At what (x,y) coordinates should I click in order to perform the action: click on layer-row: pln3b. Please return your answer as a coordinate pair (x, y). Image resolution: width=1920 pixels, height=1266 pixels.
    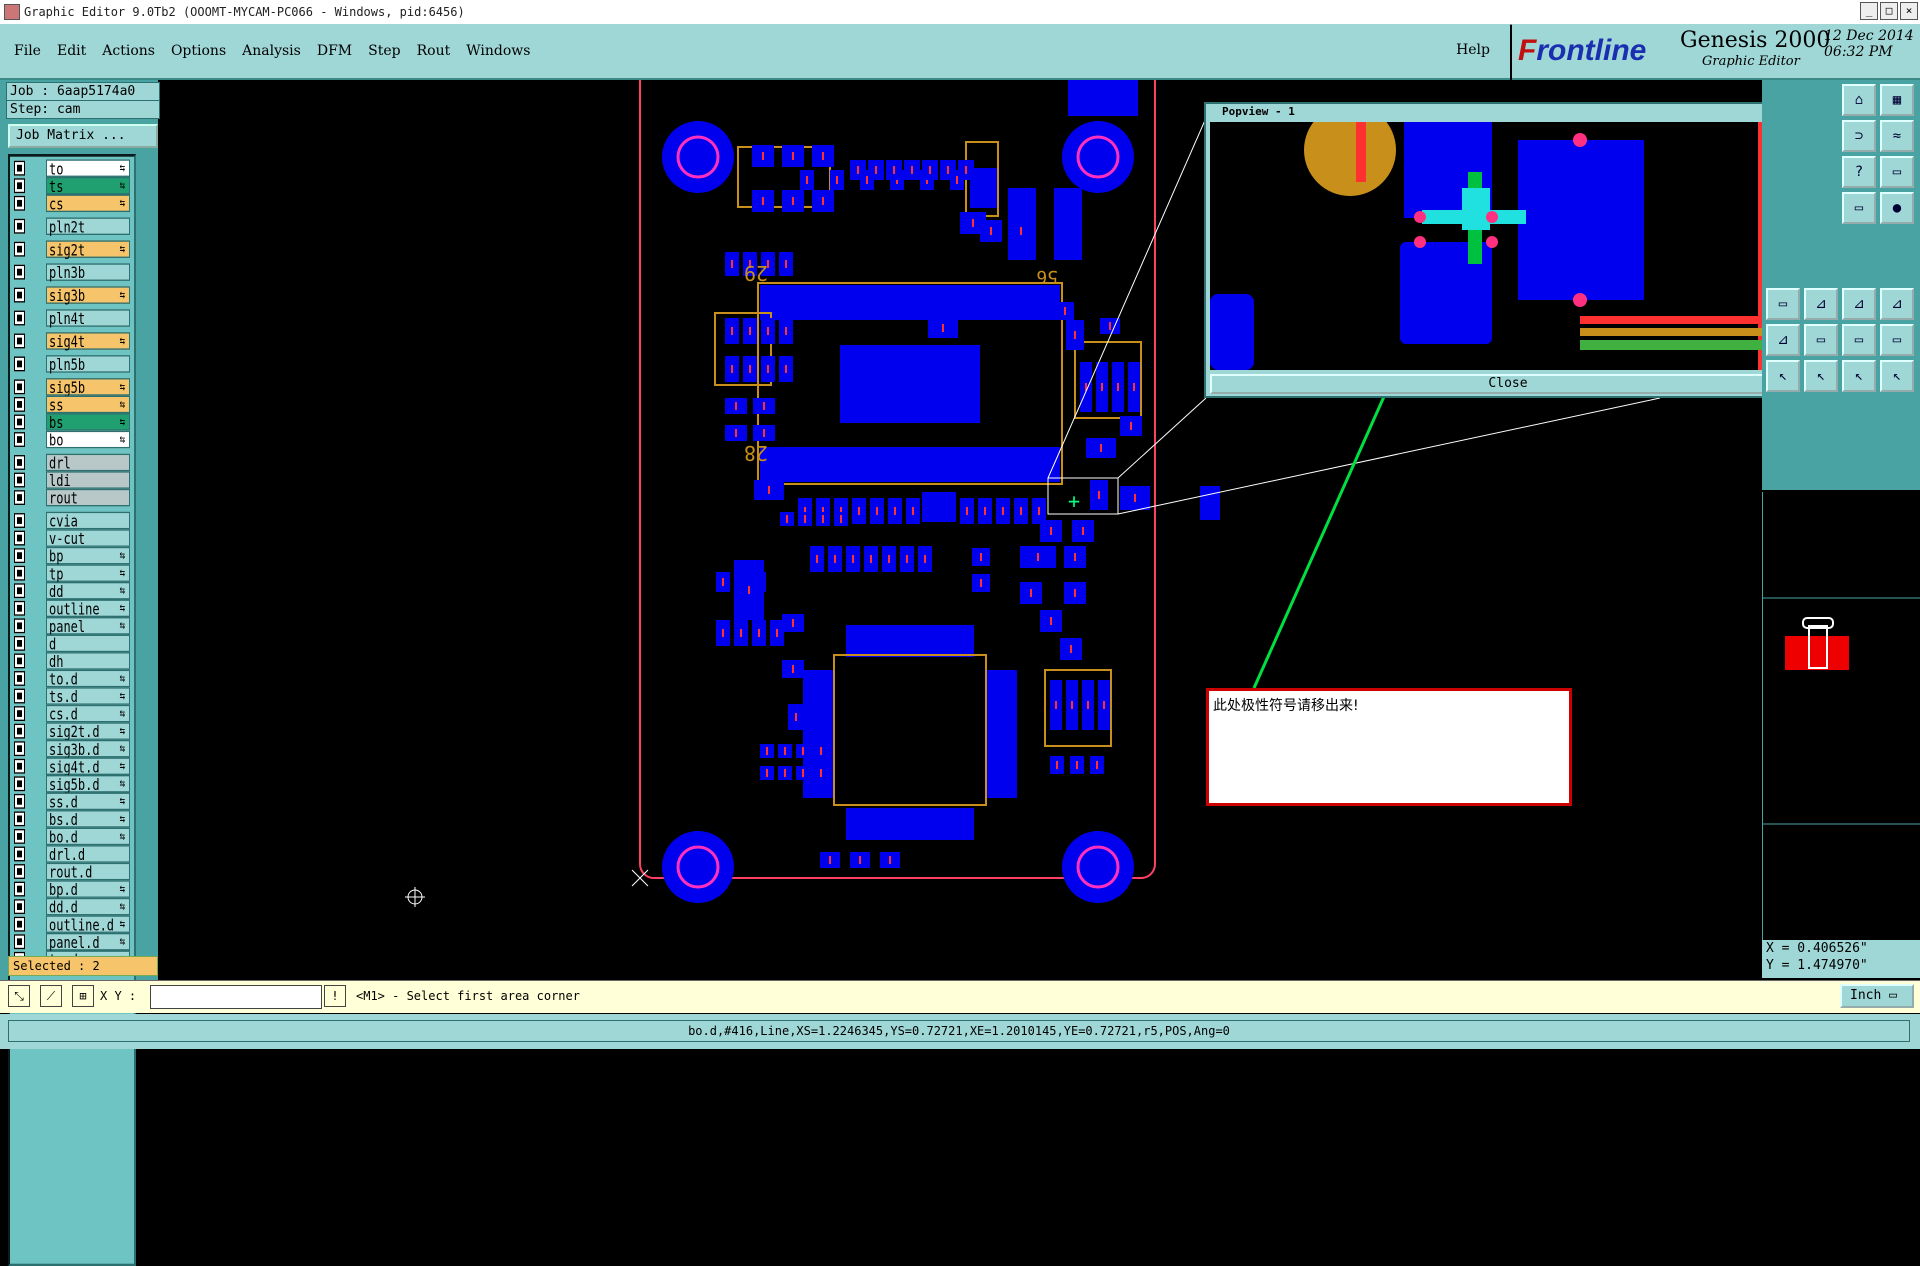
    Looking at the image, I should click on (72, 272).